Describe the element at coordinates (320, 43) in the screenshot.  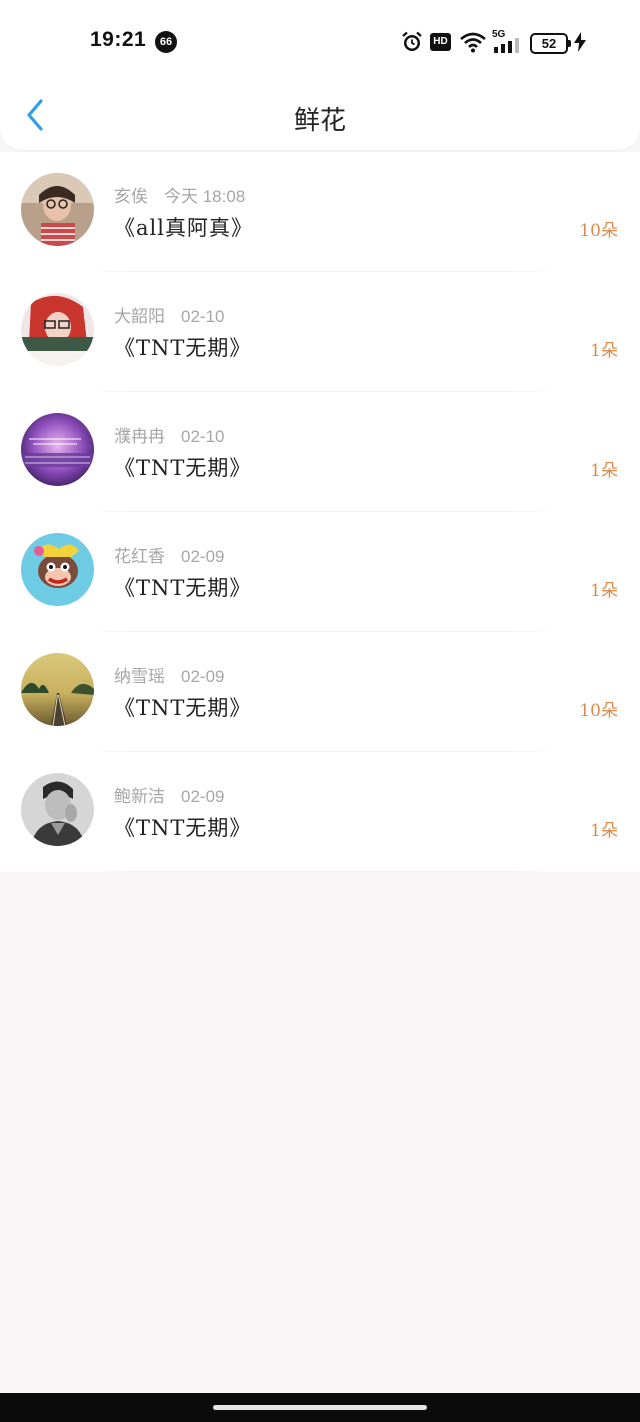
I see `status-bar: 19:21 66 HD 5G 52` at that location.